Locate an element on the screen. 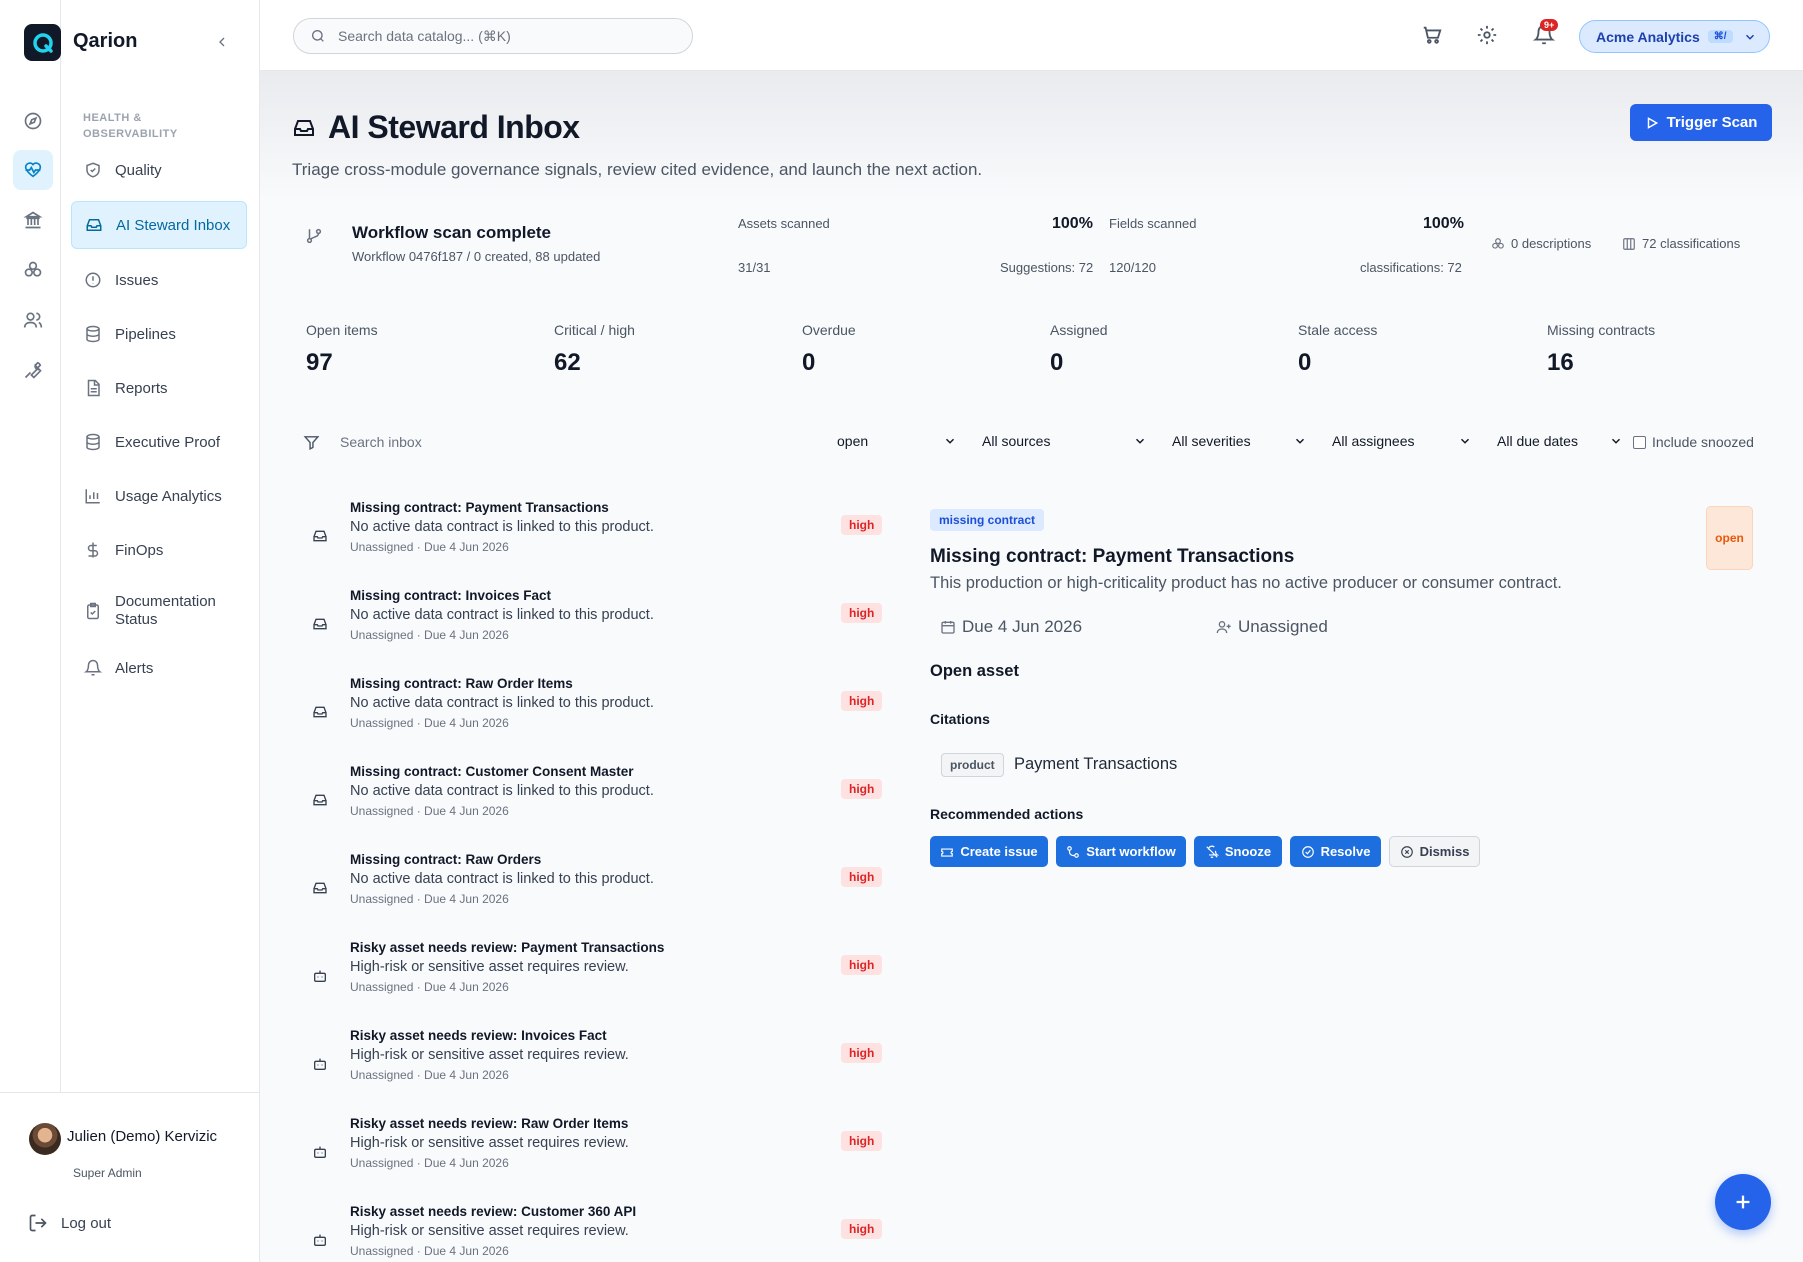  snooze-button: Snooze is located at coordinates (1238, 851).